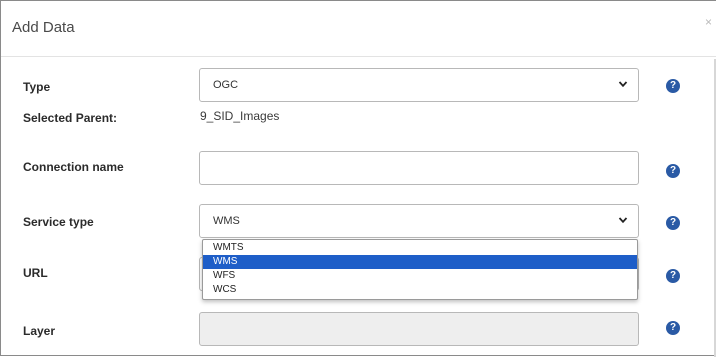 This screenshot has height=357, width=716. I want to click on service-type-select: WMS, so click(419, 221).